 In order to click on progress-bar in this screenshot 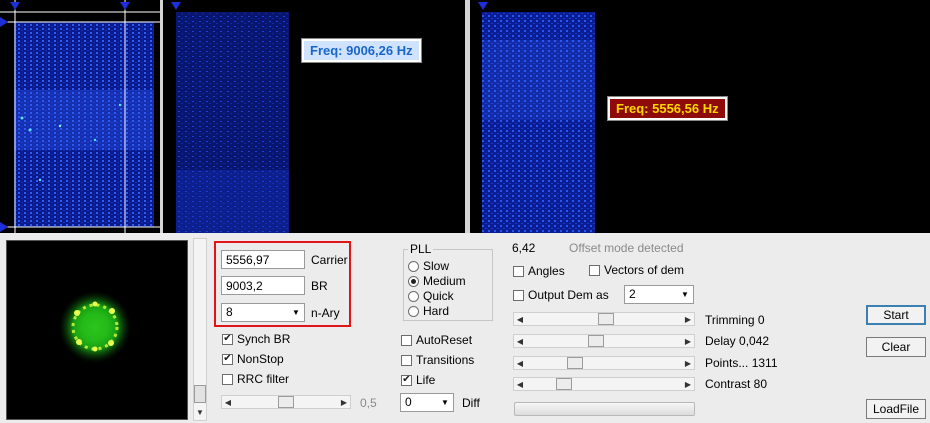, I will do `click(604, 409)`.